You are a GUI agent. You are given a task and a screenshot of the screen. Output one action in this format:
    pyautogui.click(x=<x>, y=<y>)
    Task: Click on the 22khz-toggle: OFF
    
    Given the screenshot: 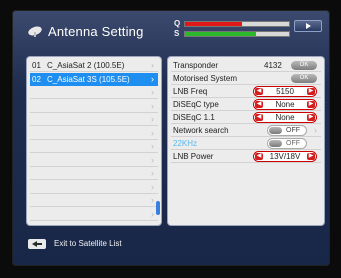 What is the action you would take?
    pyautogui.click(x=287, y=143)
    